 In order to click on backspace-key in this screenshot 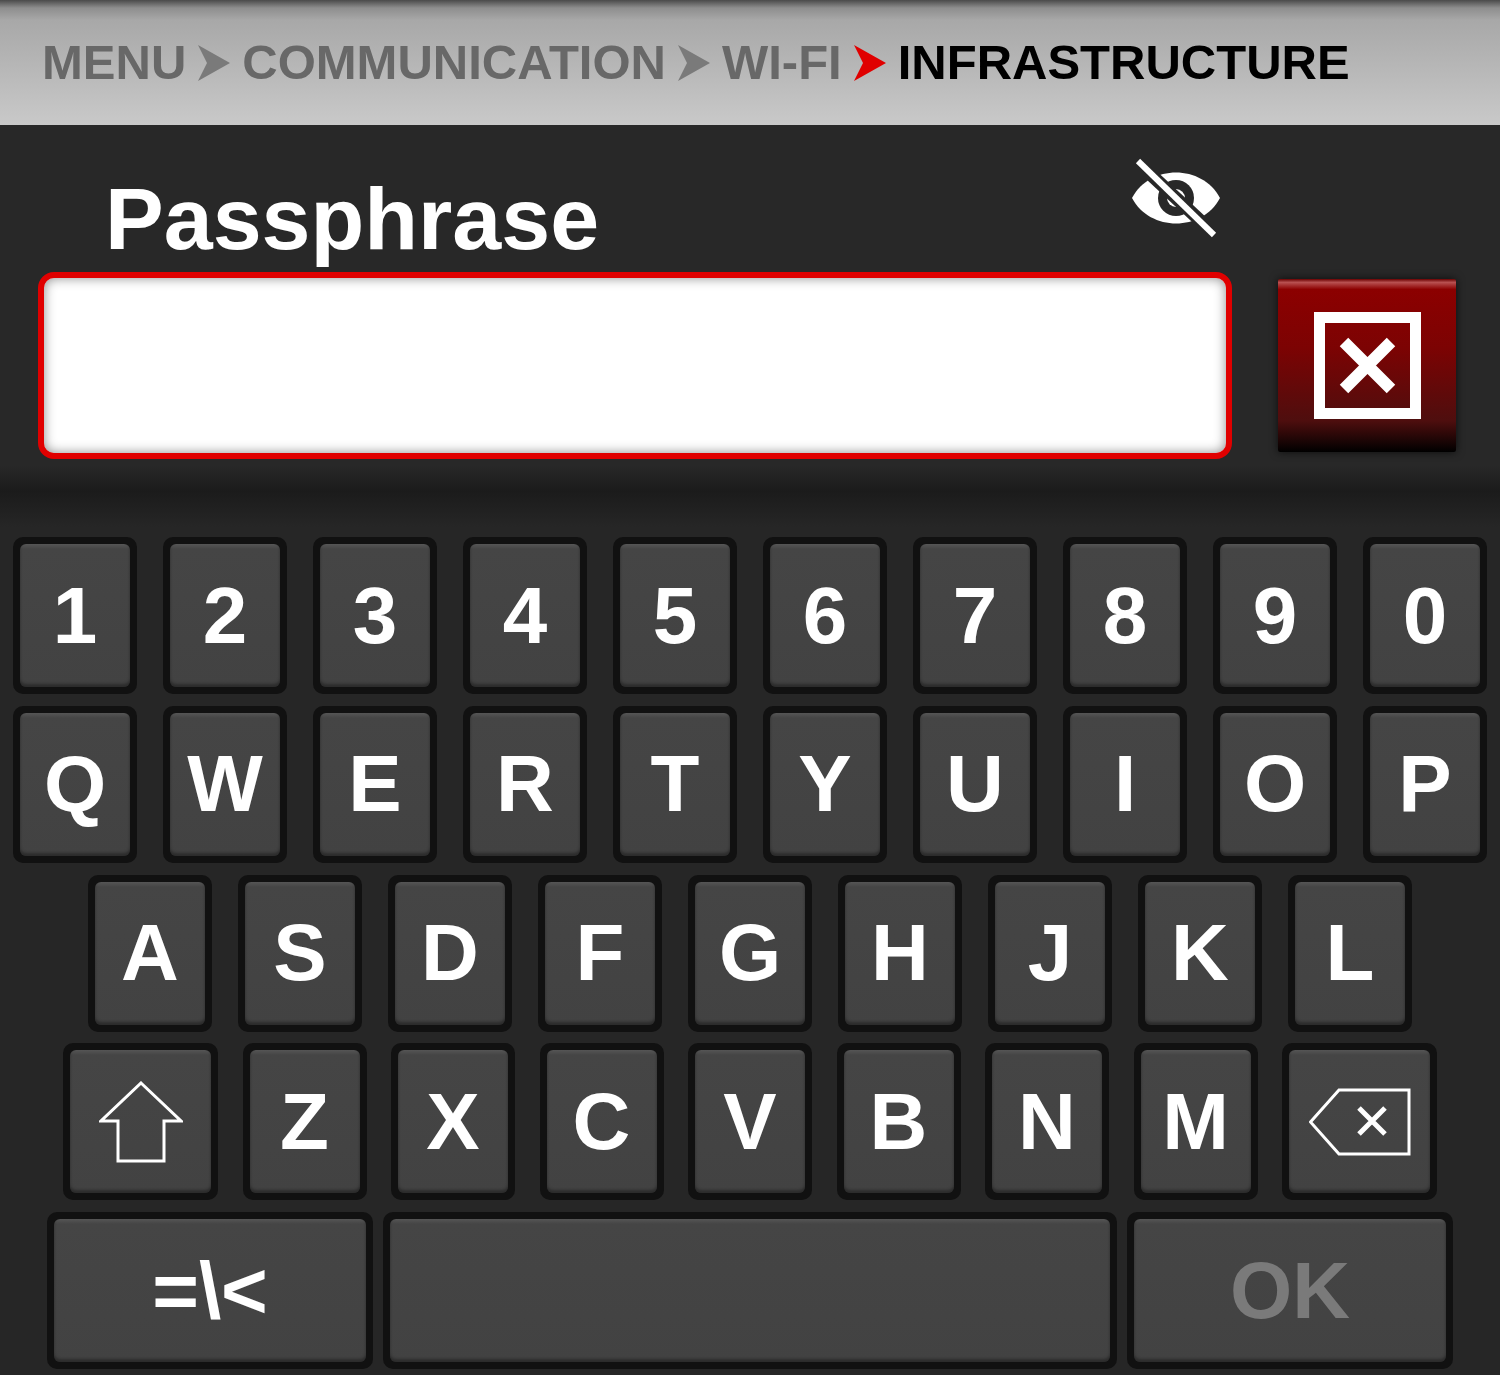, I will do `click(1359, 1122)`.